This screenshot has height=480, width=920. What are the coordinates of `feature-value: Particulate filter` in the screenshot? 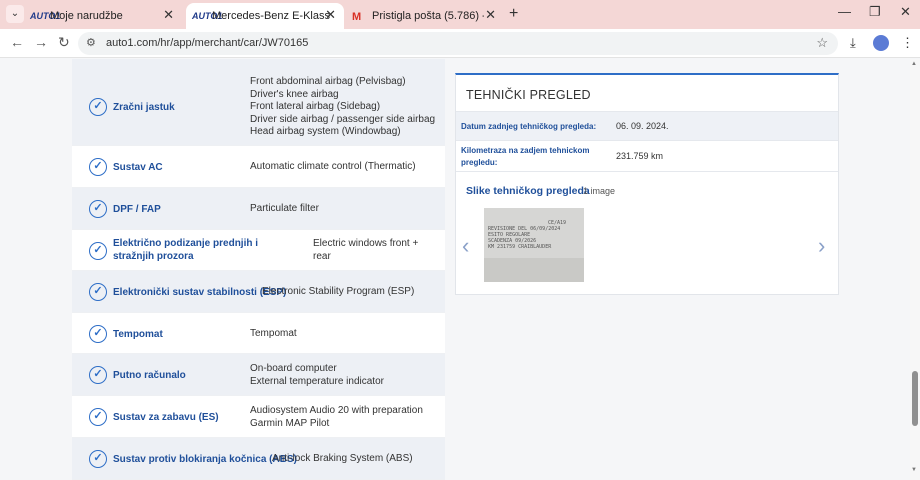 It's located at (284, 208).